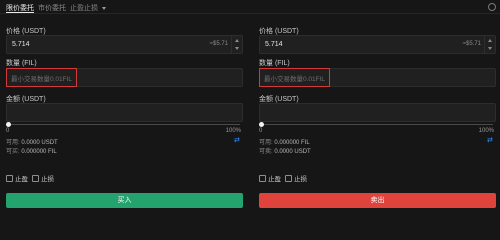 The width and height of the screenshot is (500, 240). Describe the element at coordinates (233, 131) in the screenshot. I see `buy-slider-max: 100%` at that location.